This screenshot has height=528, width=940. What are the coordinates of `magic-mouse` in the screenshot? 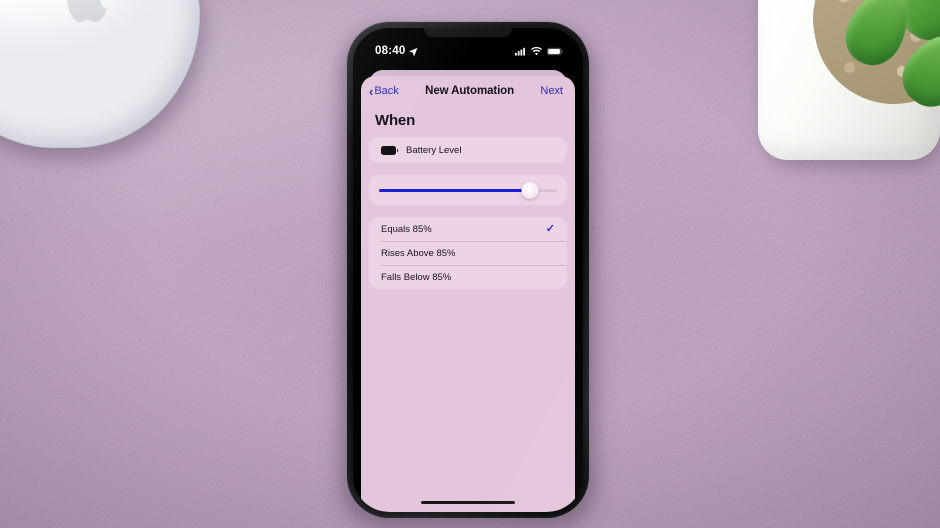 It's located at (109, 83).